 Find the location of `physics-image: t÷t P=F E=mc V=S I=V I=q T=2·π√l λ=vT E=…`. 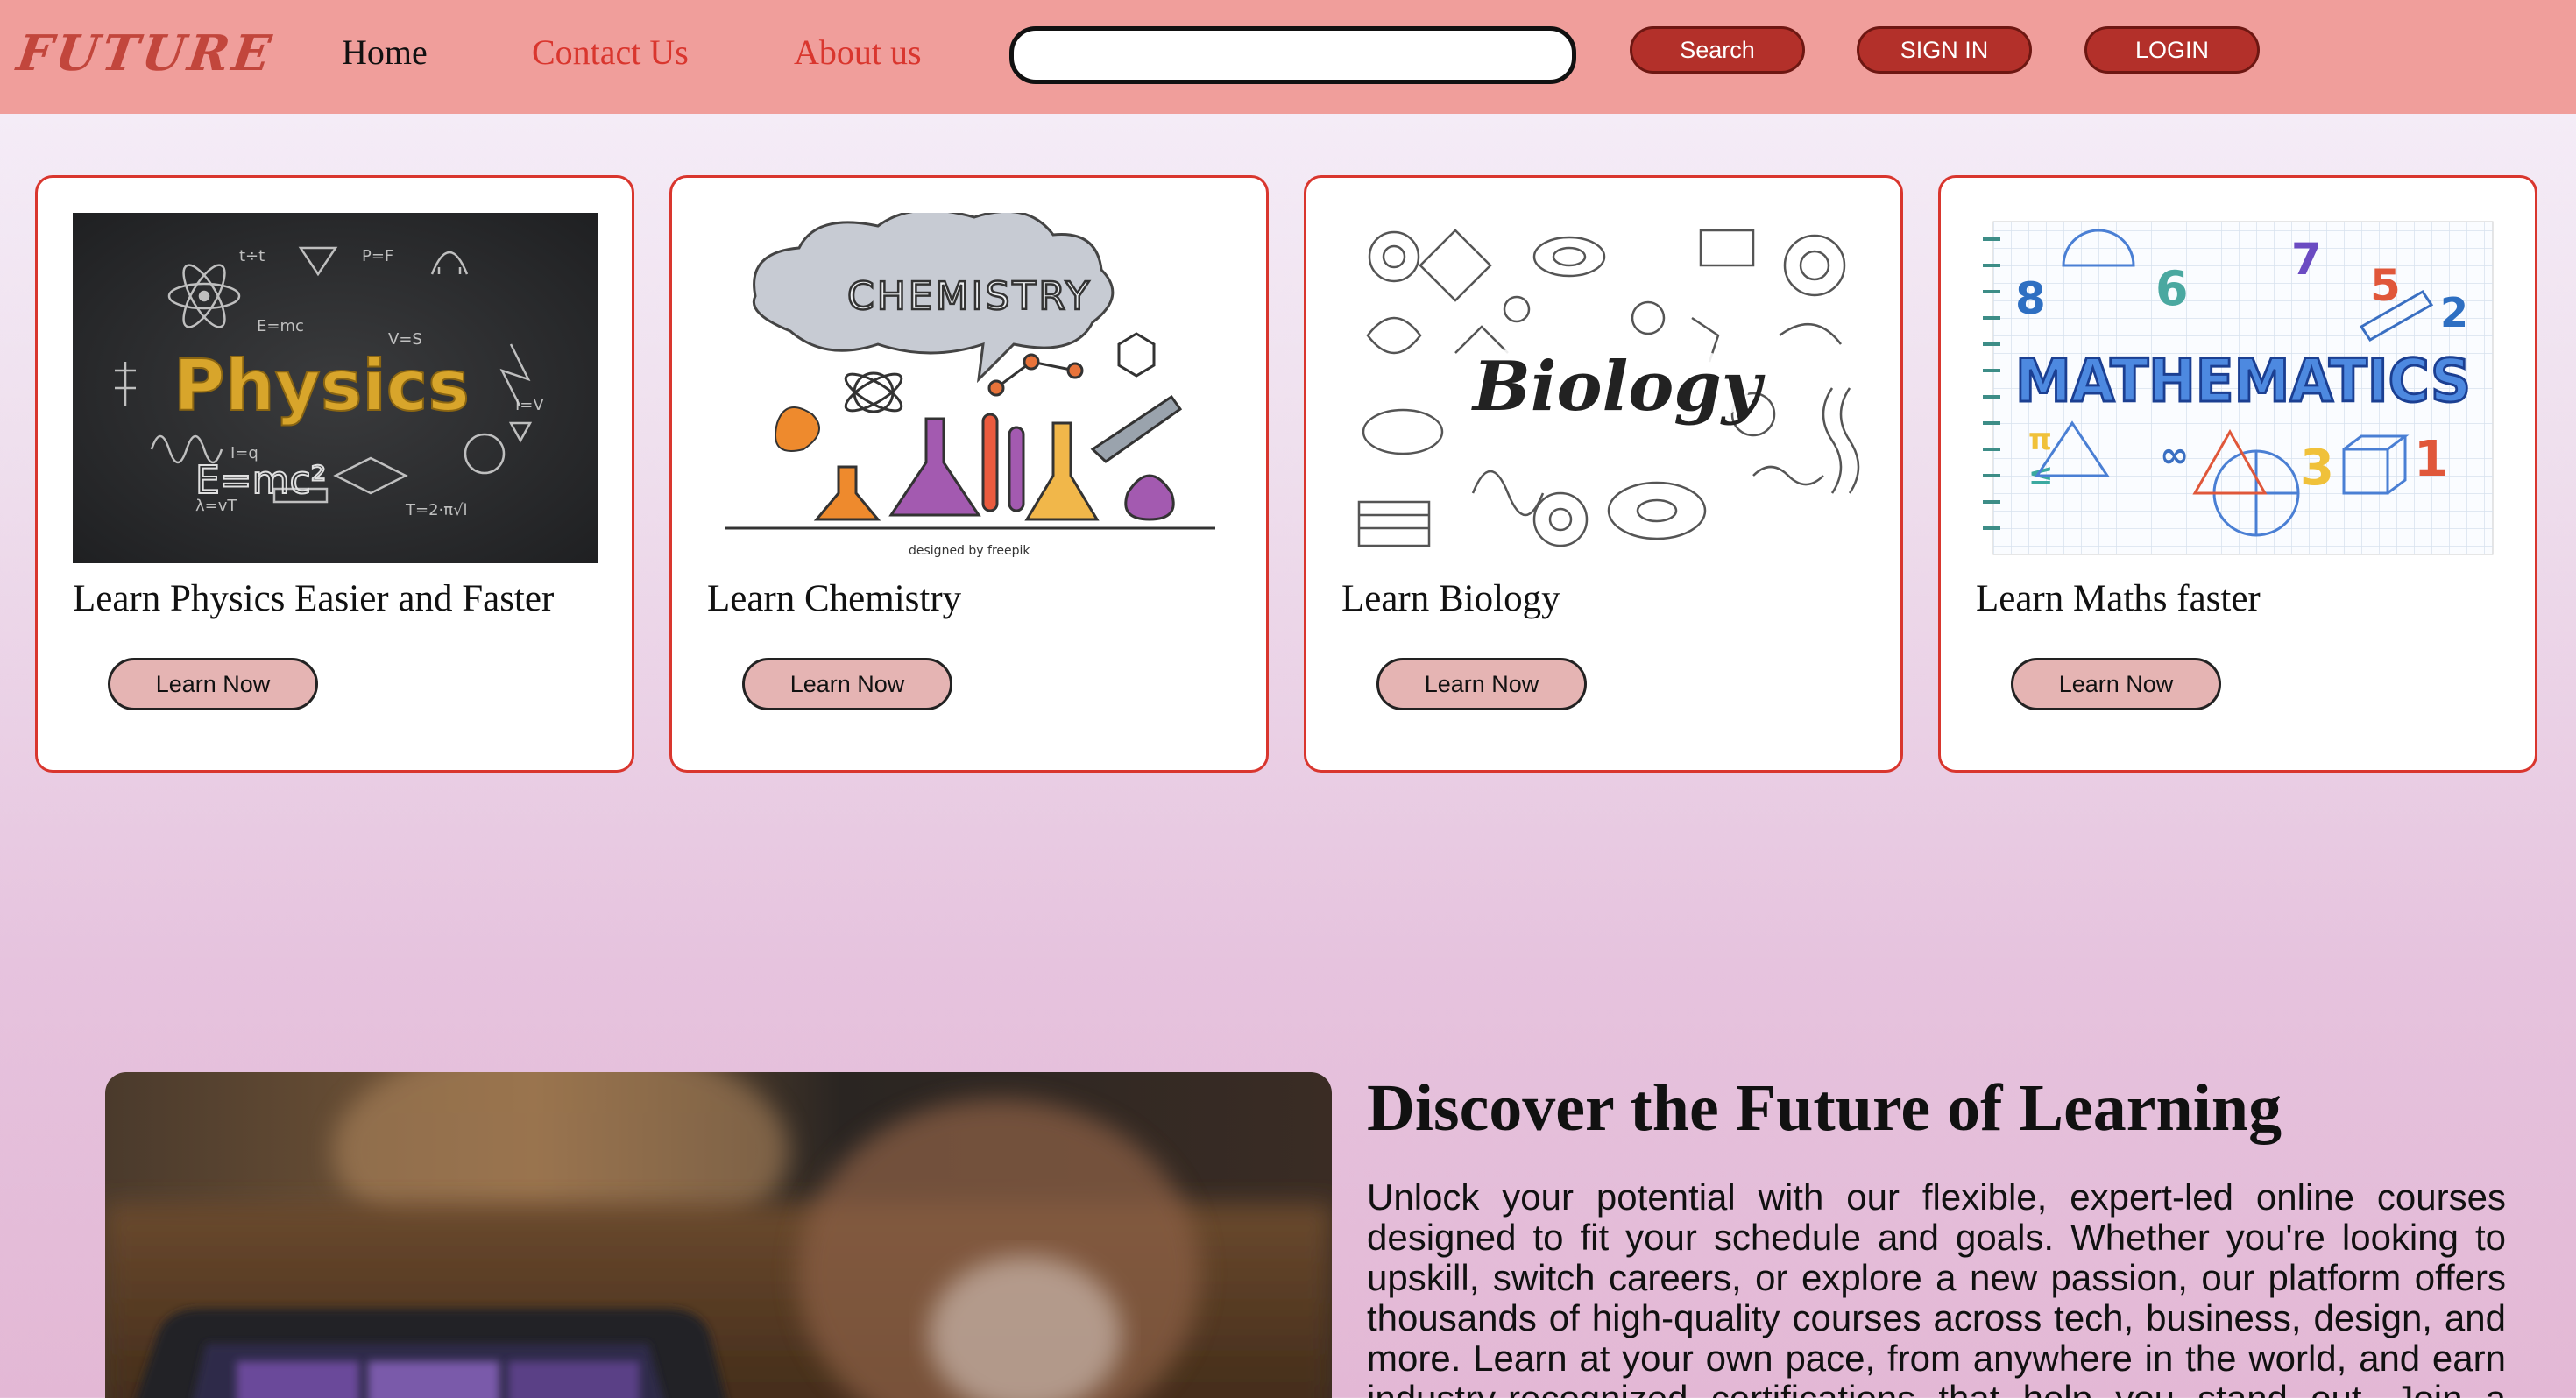

physics-image: t÷t P=F E=mc V=S I=V I=q T=2·π√l λ=vT E=… is located at coordinates (335, 388).